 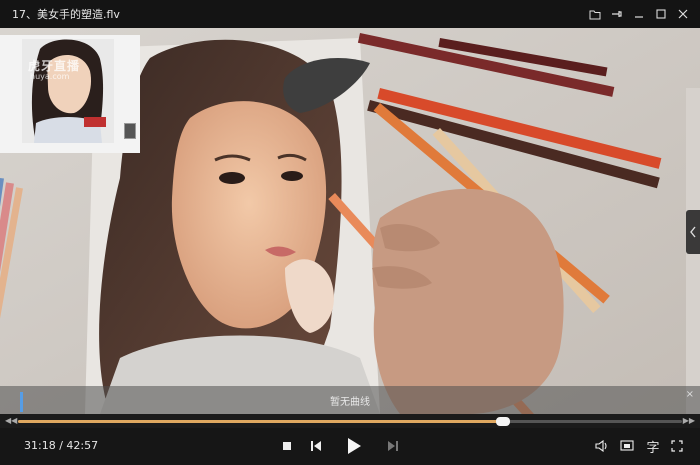 What do you see at coordinates (261, 421) in the screenshot?
I see `progress-fill` at bounding box center [261, 421].